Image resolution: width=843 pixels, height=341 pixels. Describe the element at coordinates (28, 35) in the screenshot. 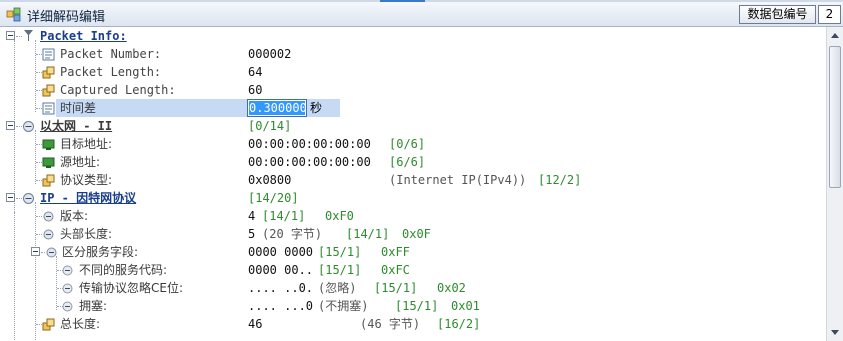

I see `packet-info-icon` at that location.